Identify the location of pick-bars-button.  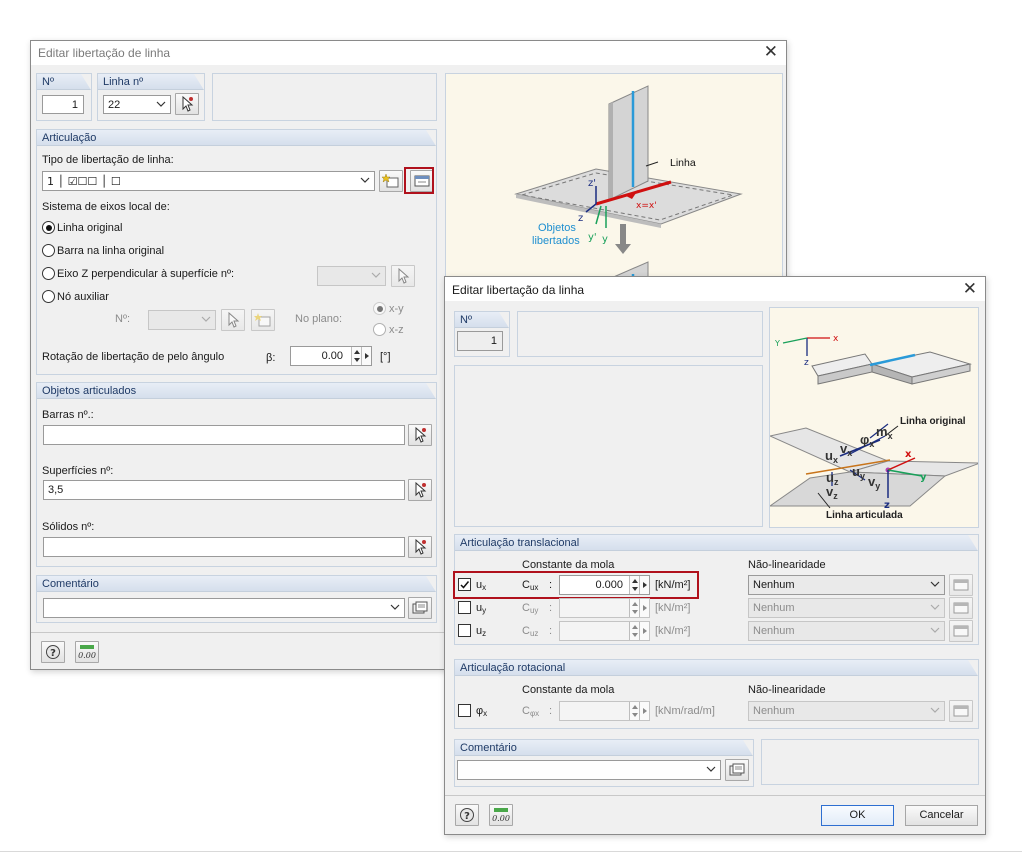
(420, 435).